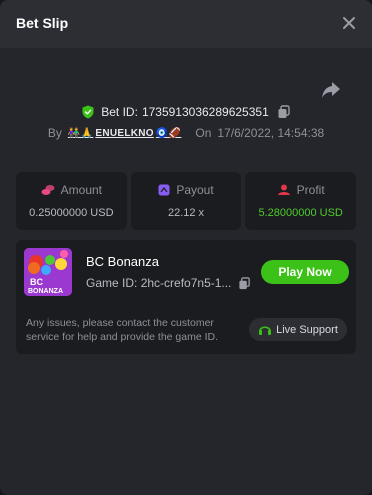  Describe the element at coordinates (54, 133) in the screenshot. I see `by-label: By` at that location.